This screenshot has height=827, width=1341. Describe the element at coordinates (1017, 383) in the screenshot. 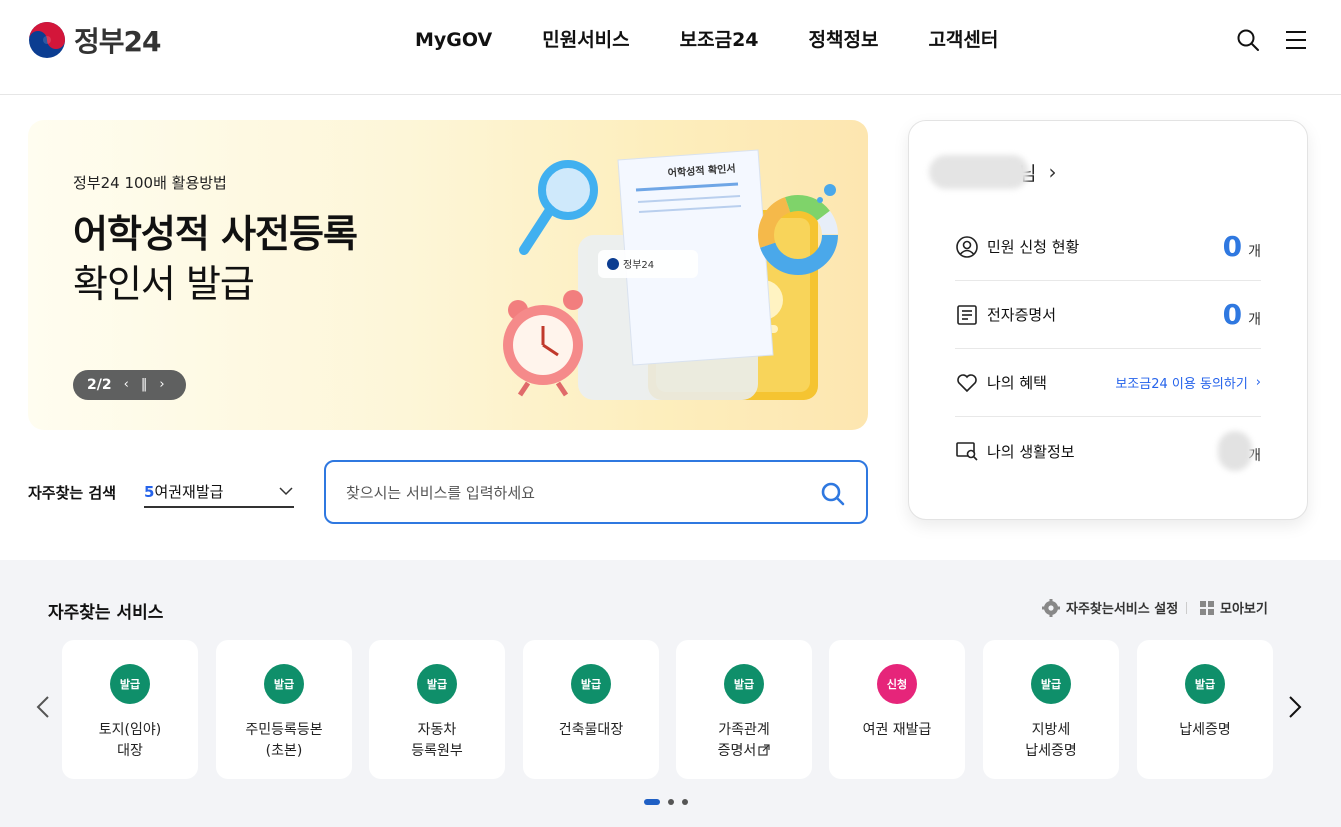

I see `row-label: 나의 혜택` at that location.